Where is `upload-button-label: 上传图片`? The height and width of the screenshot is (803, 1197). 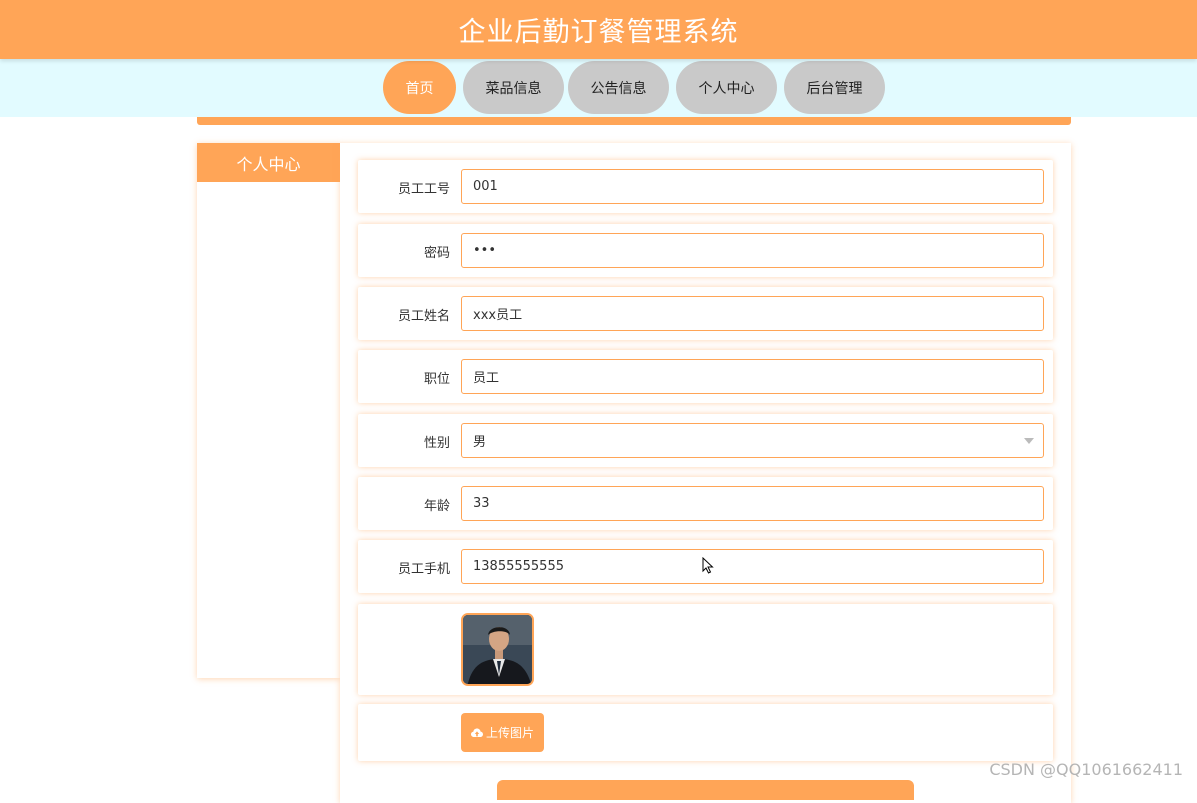 upload-button-label: 上传图片 is located at coordinates (509, 733).